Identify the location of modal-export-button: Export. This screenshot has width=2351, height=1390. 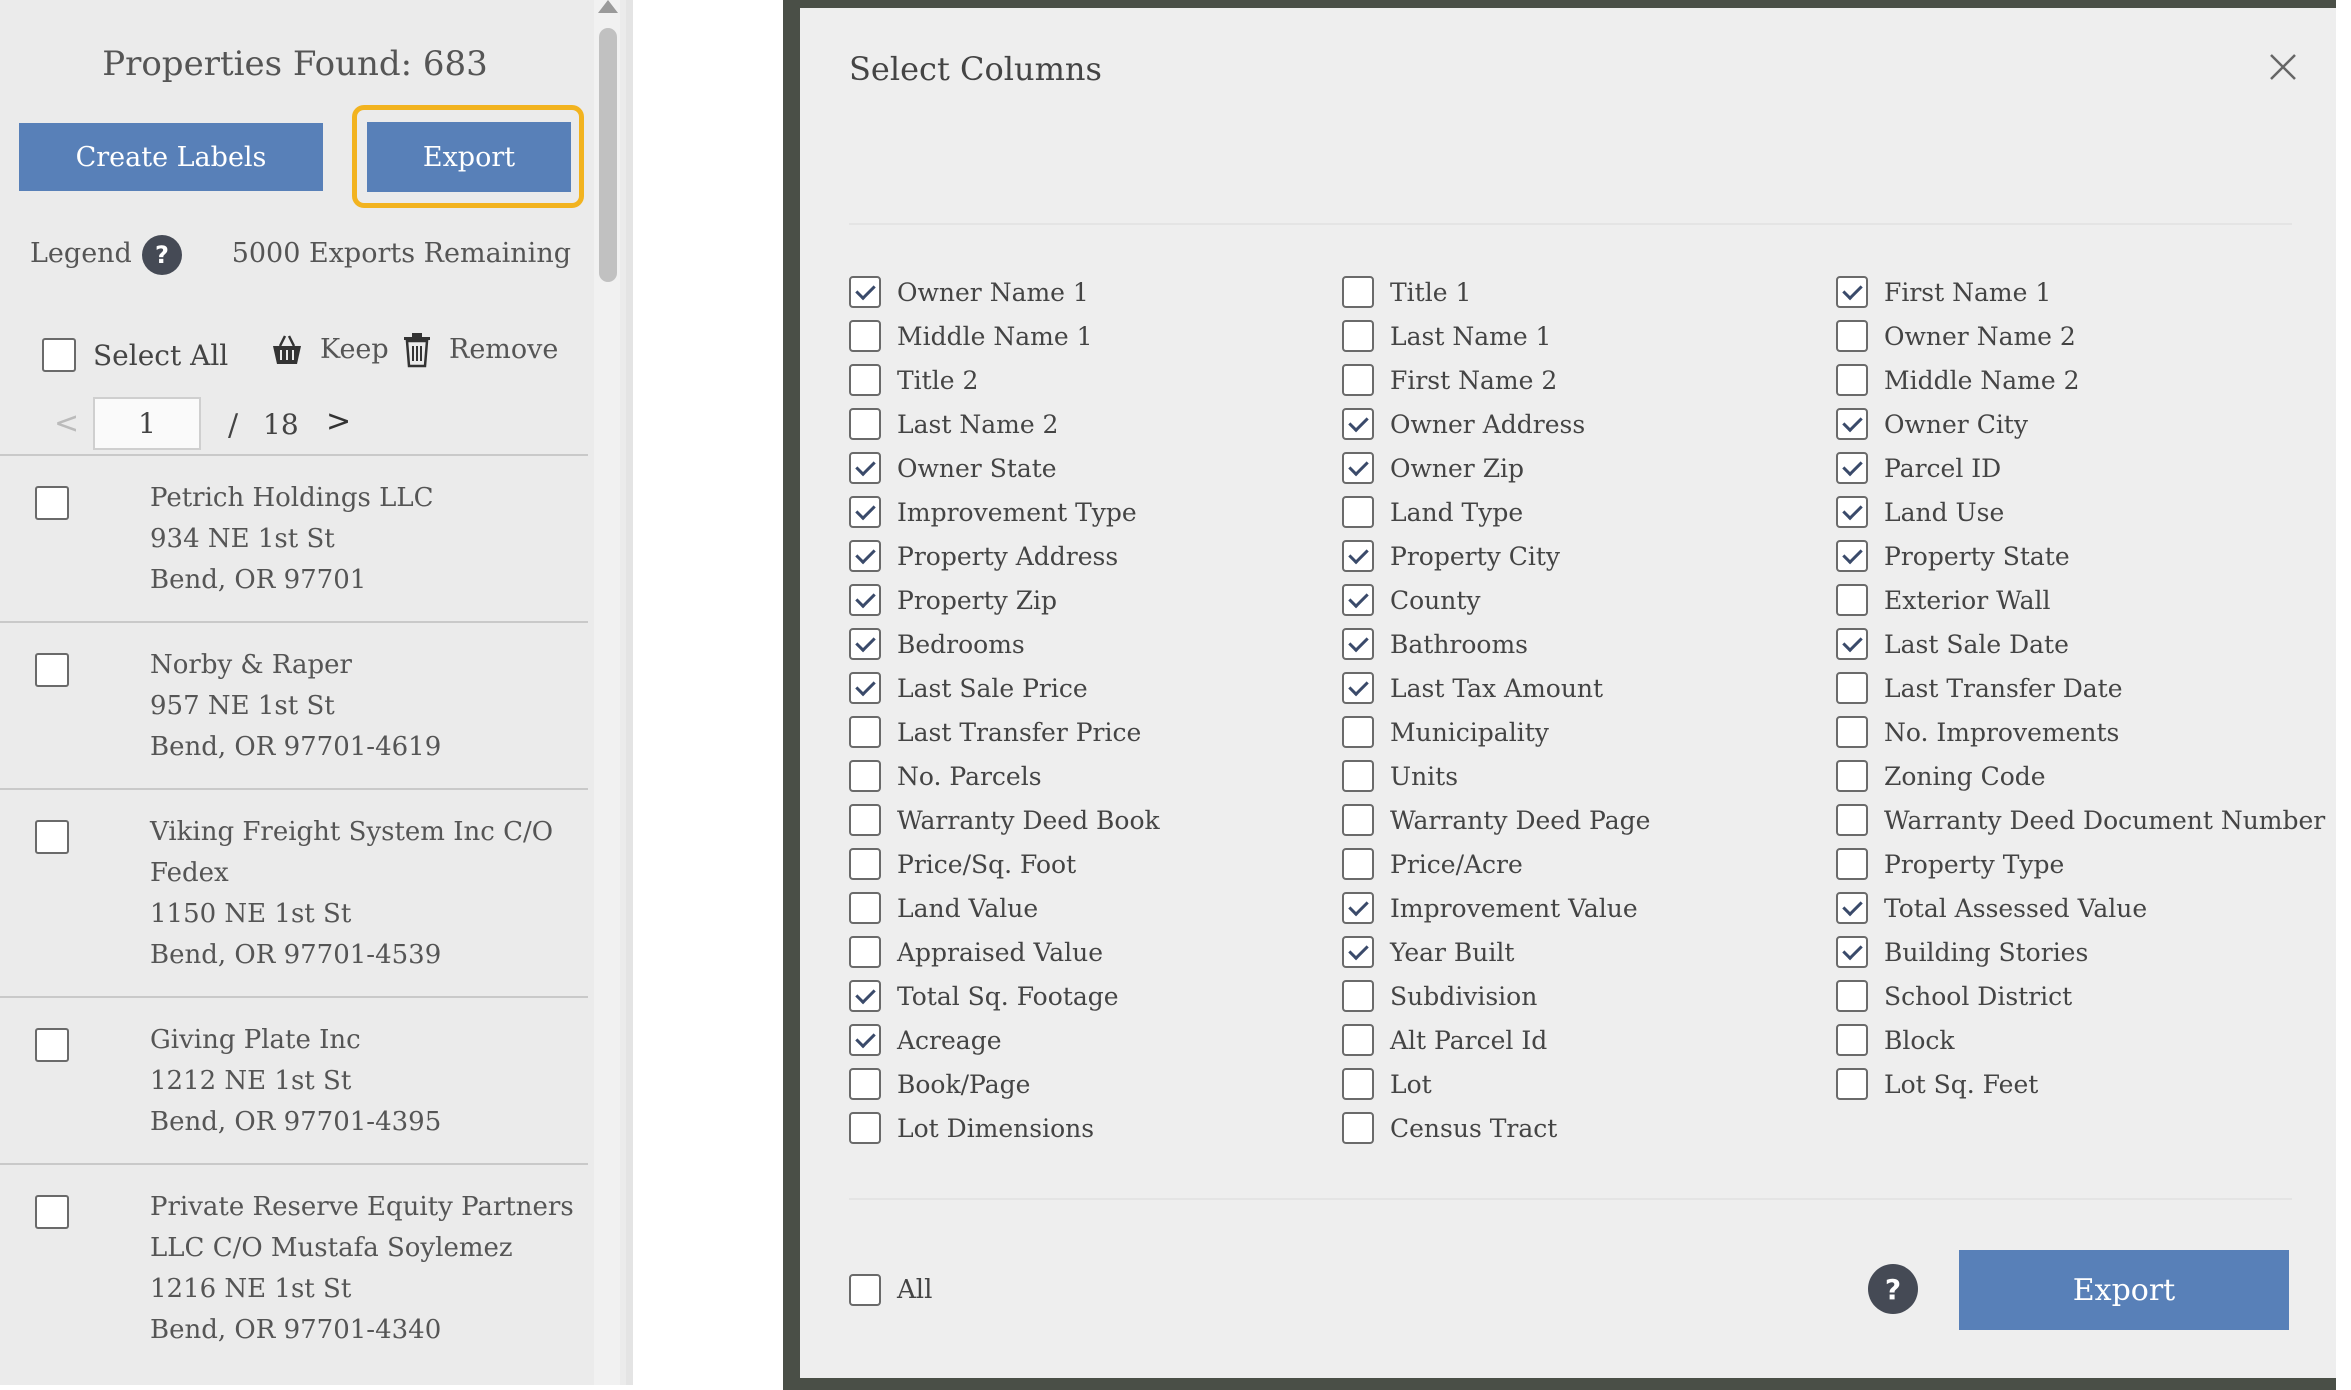
(2124, 1290).